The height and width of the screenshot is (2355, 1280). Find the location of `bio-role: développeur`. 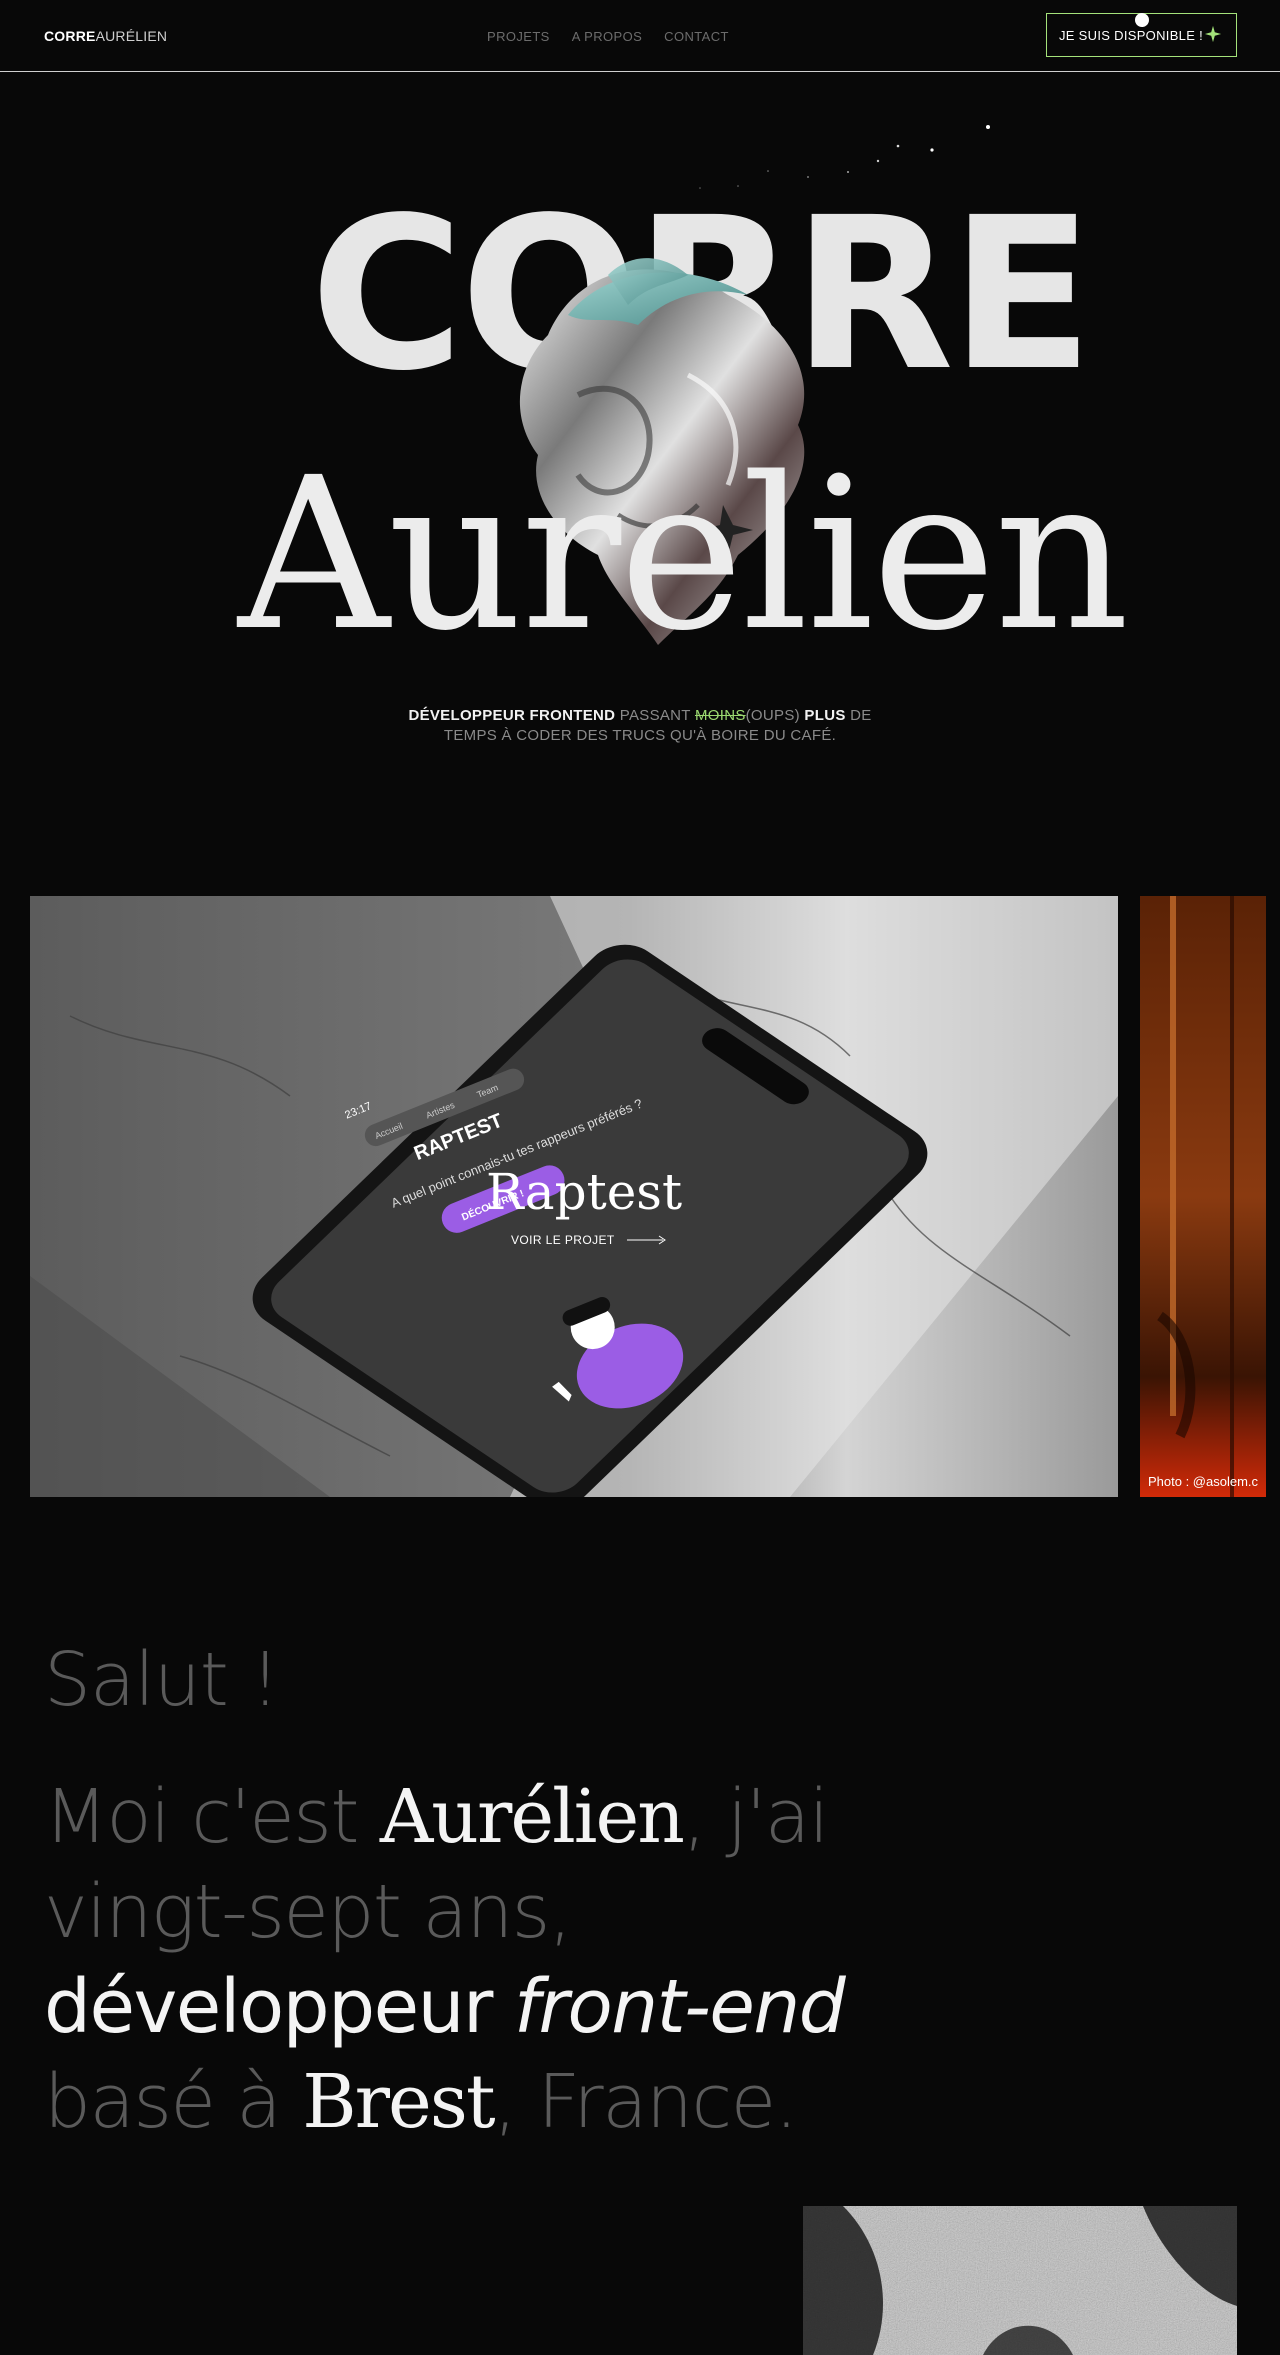

bio-role: développeur is located at coordinates (279, 2007).